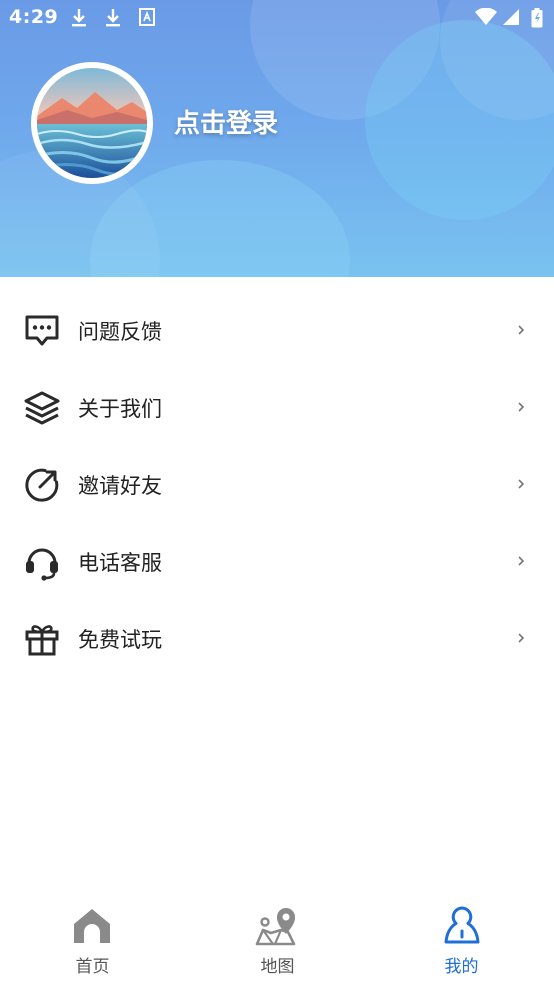 The height and width of the screenshot is (984, 554). I want to click on tab-map: 地图, so click(277, 937).